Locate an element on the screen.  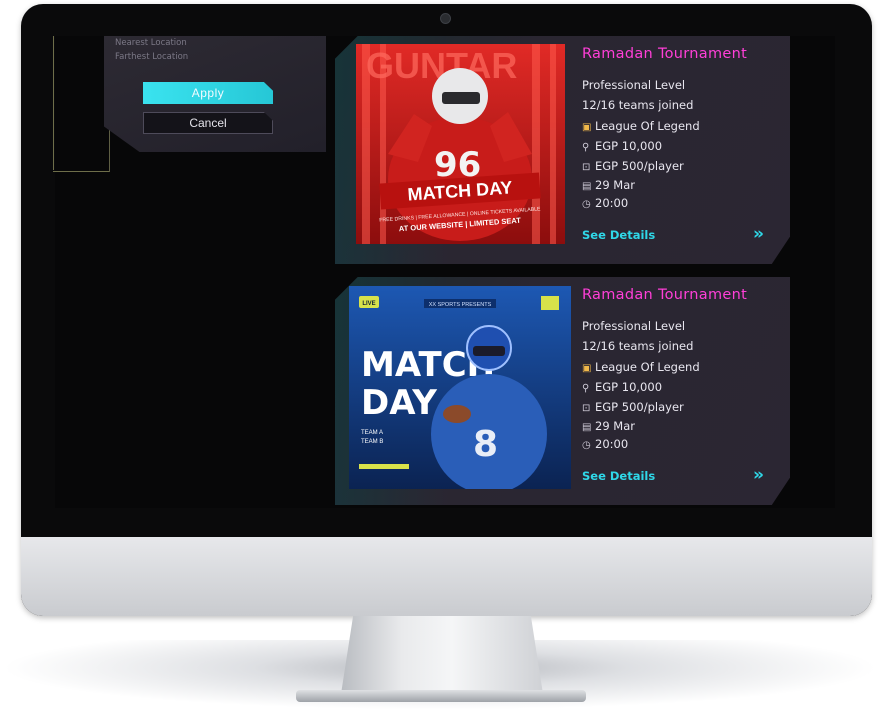
poster-team-a: TEAM A is located at coordinates (372, 433).